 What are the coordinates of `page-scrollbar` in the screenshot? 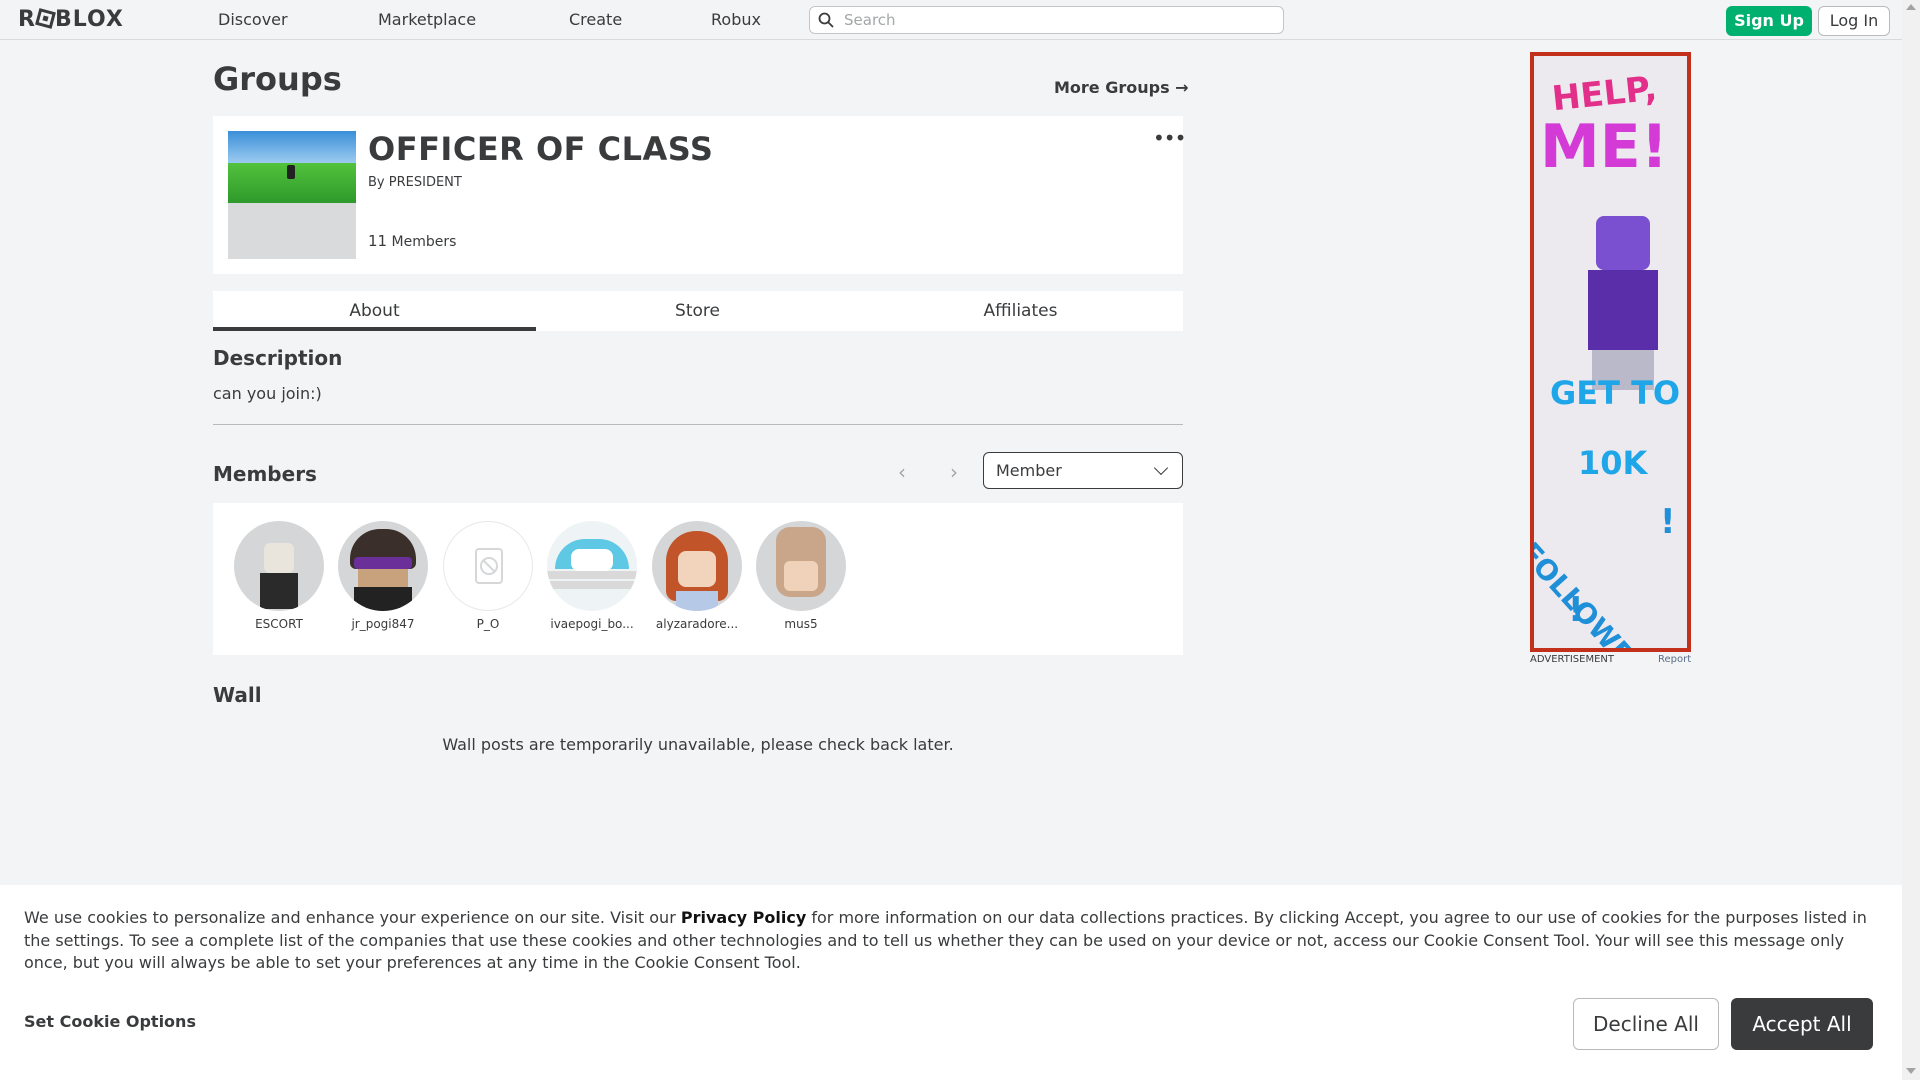 It's located at (1911, 540).